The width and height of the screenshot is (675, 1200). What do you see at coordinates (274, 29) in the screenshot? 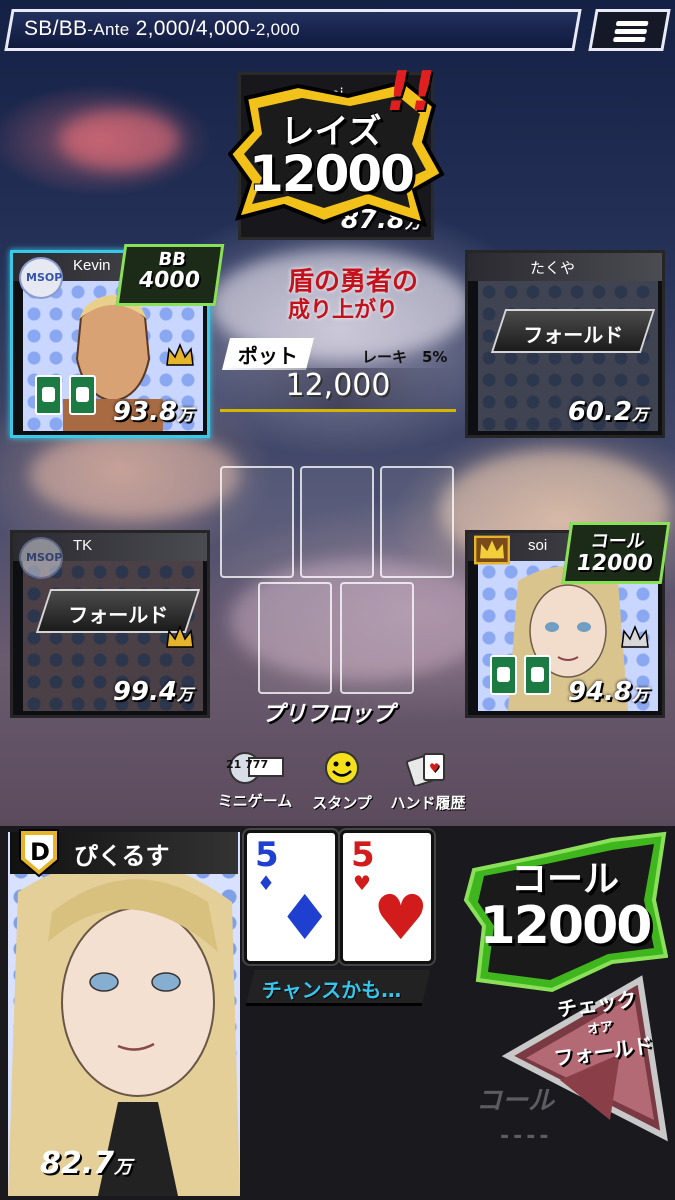
I see `ante-value: -2,000` at bounding box center [274, 29].